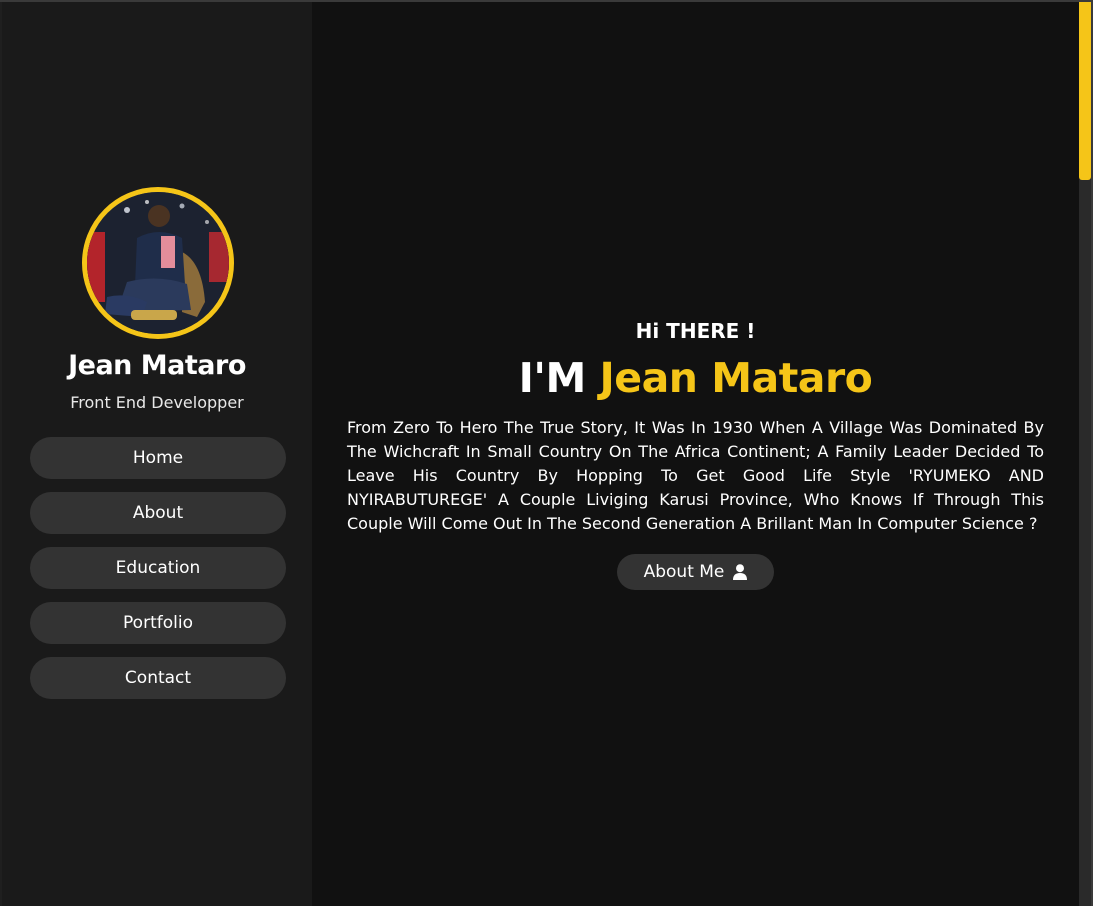 This screenshot has width=1093, height=906. I want to click on profile-avatar, so click(158, 263).